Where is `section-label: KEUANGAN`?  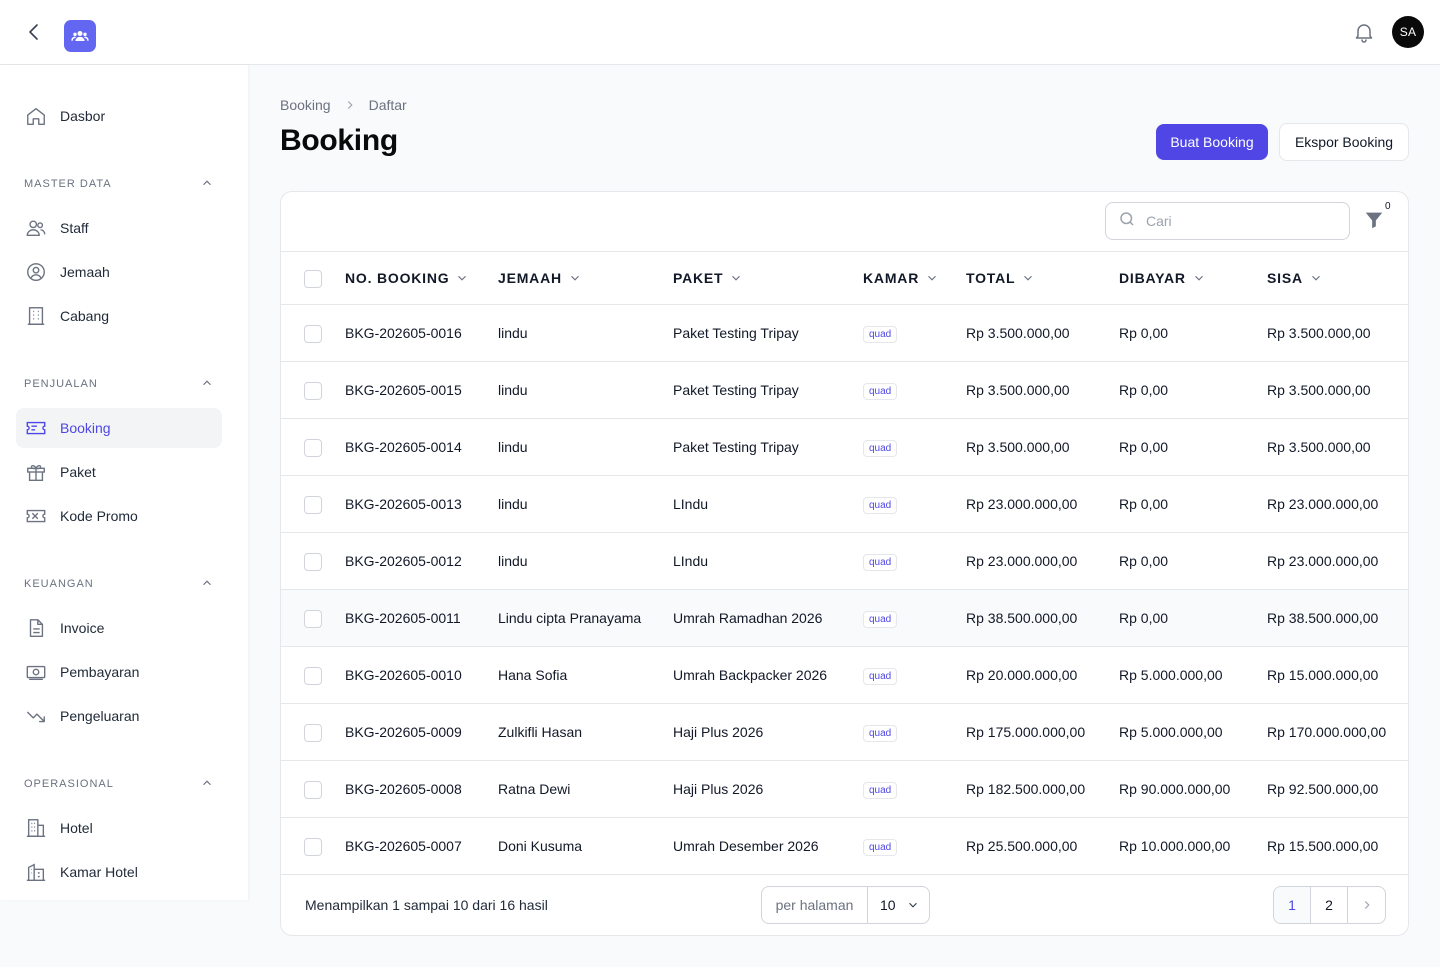 section-label: KEUANGAN is located at coordinates (59, 584).